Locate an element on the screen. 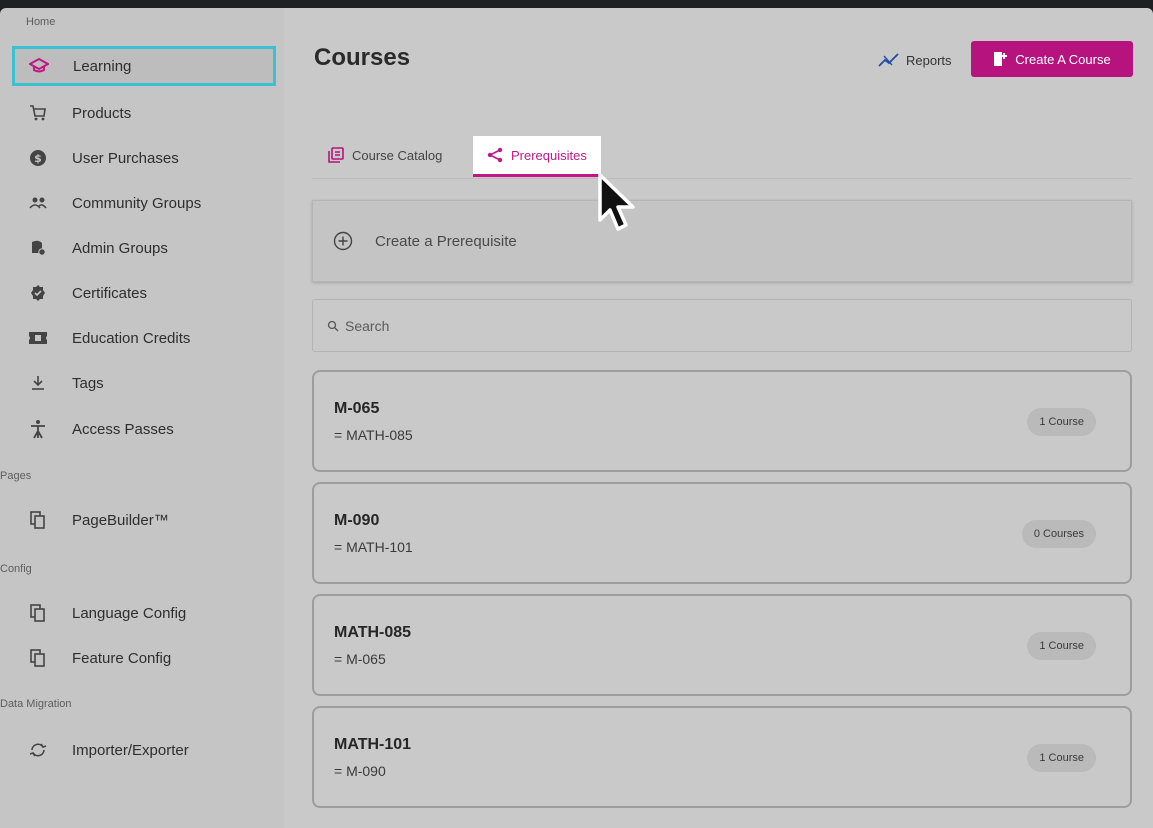 This screenshot has height=828, width=1153. share-icon is located at coordinates (495, 155).